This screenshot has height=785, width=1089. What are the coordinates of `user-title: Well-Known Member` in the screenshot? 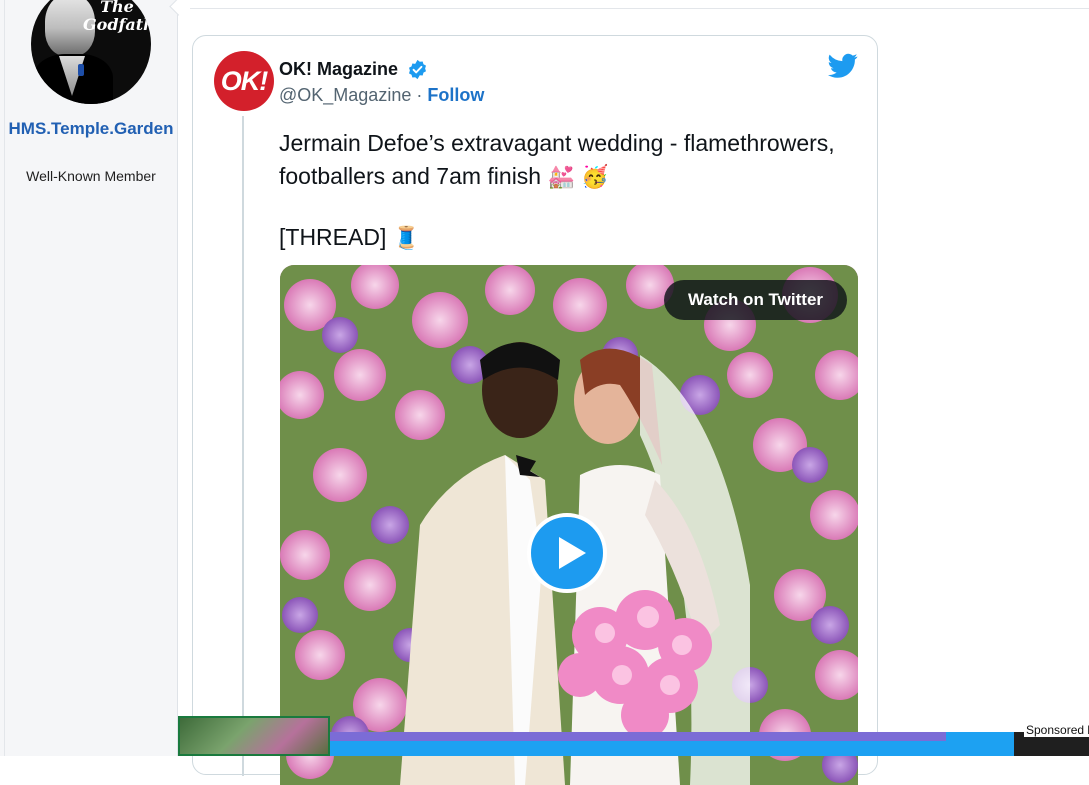 It's located at (91, 176).